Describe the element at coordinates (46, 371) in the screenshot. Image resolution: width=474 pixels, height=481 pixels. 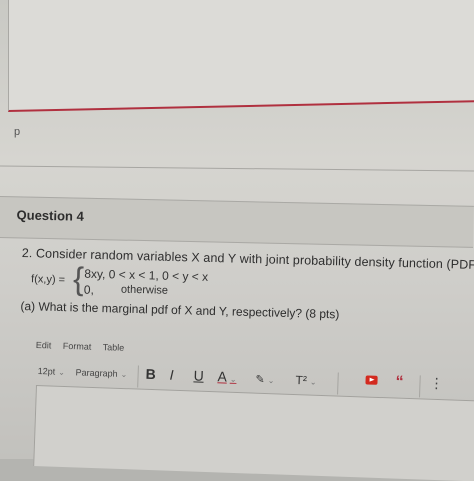
I see `font-size-value: 12pt` at that location.